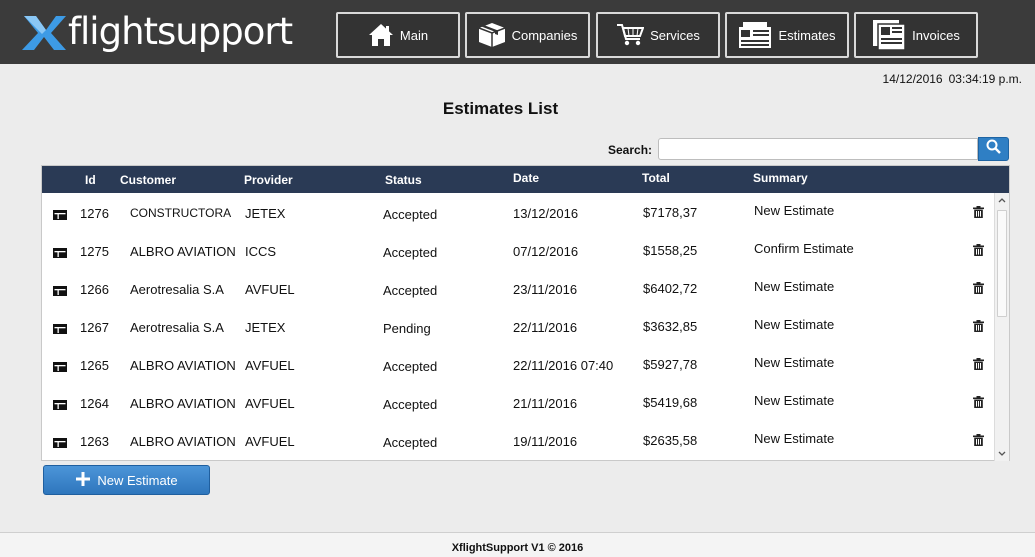 The width and height of the screenshot is (1035, 557). I want to click on cell-total: $3632,85, so click(670, 326).